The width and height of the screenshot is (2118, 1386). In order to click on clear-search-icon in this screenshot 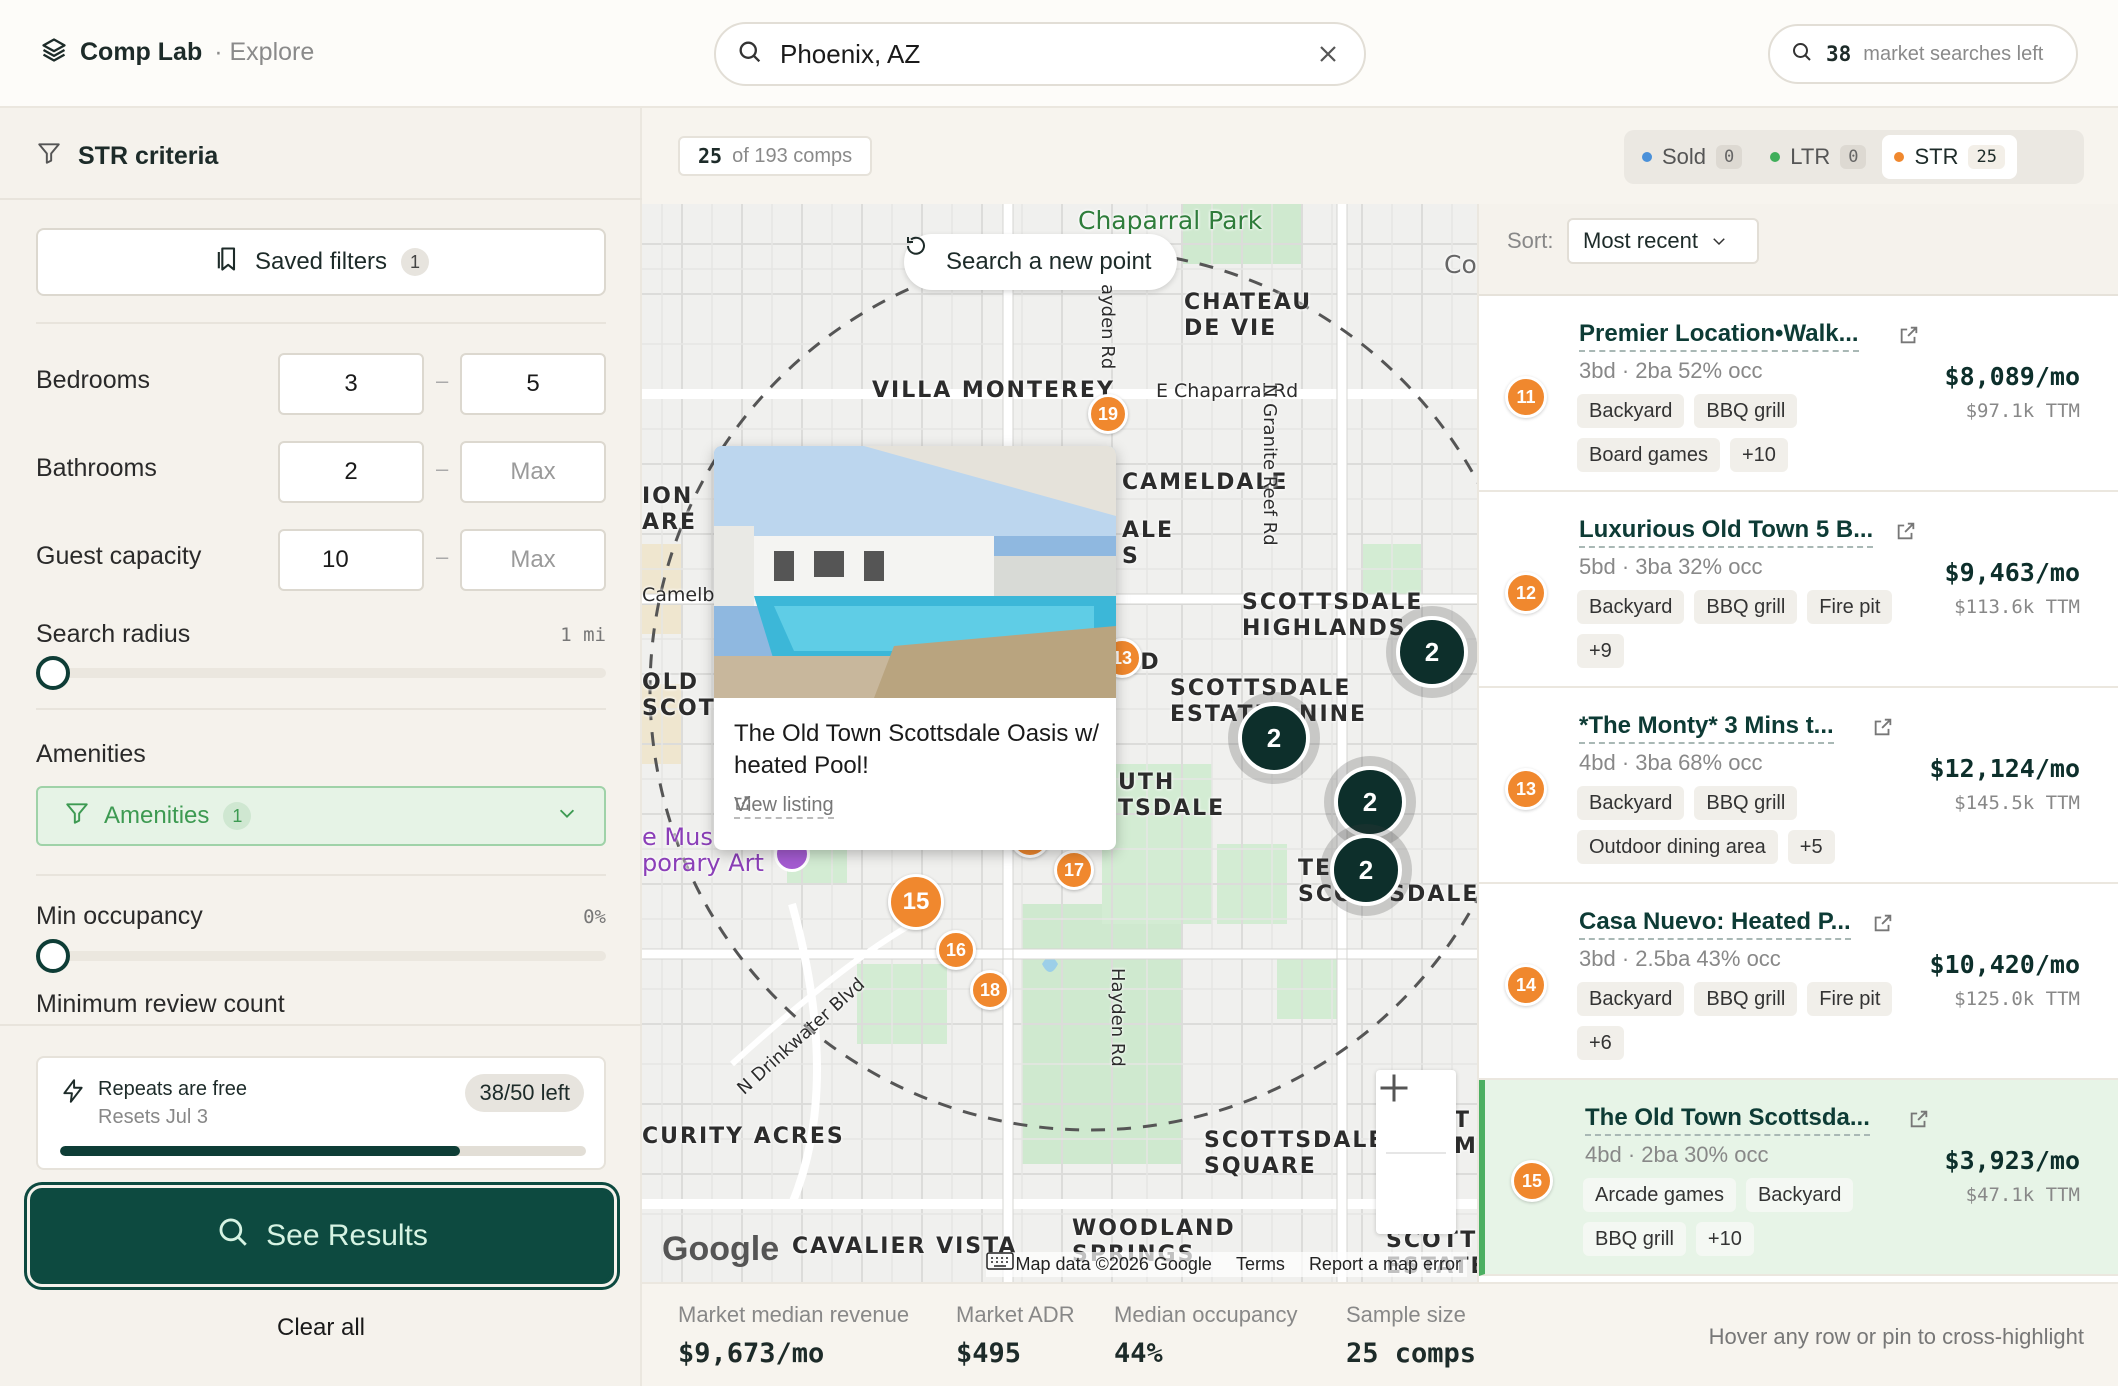, I will do `click(1328, 54)`.